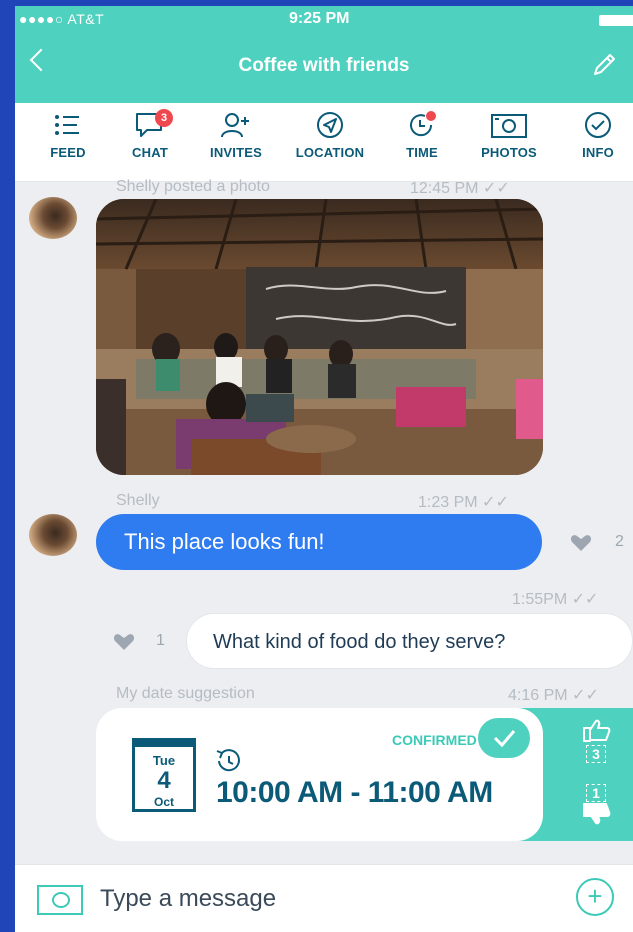 The image size is (633, 932). I want to click on upvote-count: 3, so click(596, 754).